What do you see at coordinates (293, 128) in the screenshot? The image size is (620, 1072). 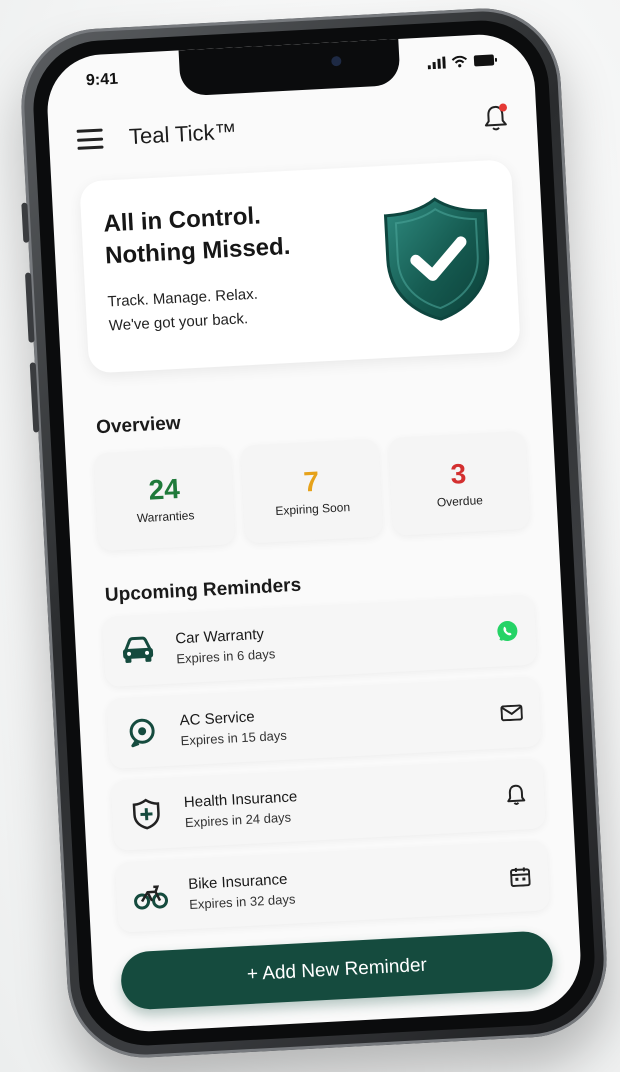 I see `app-header: Teal Tick™` at bounding box center [293, 128].